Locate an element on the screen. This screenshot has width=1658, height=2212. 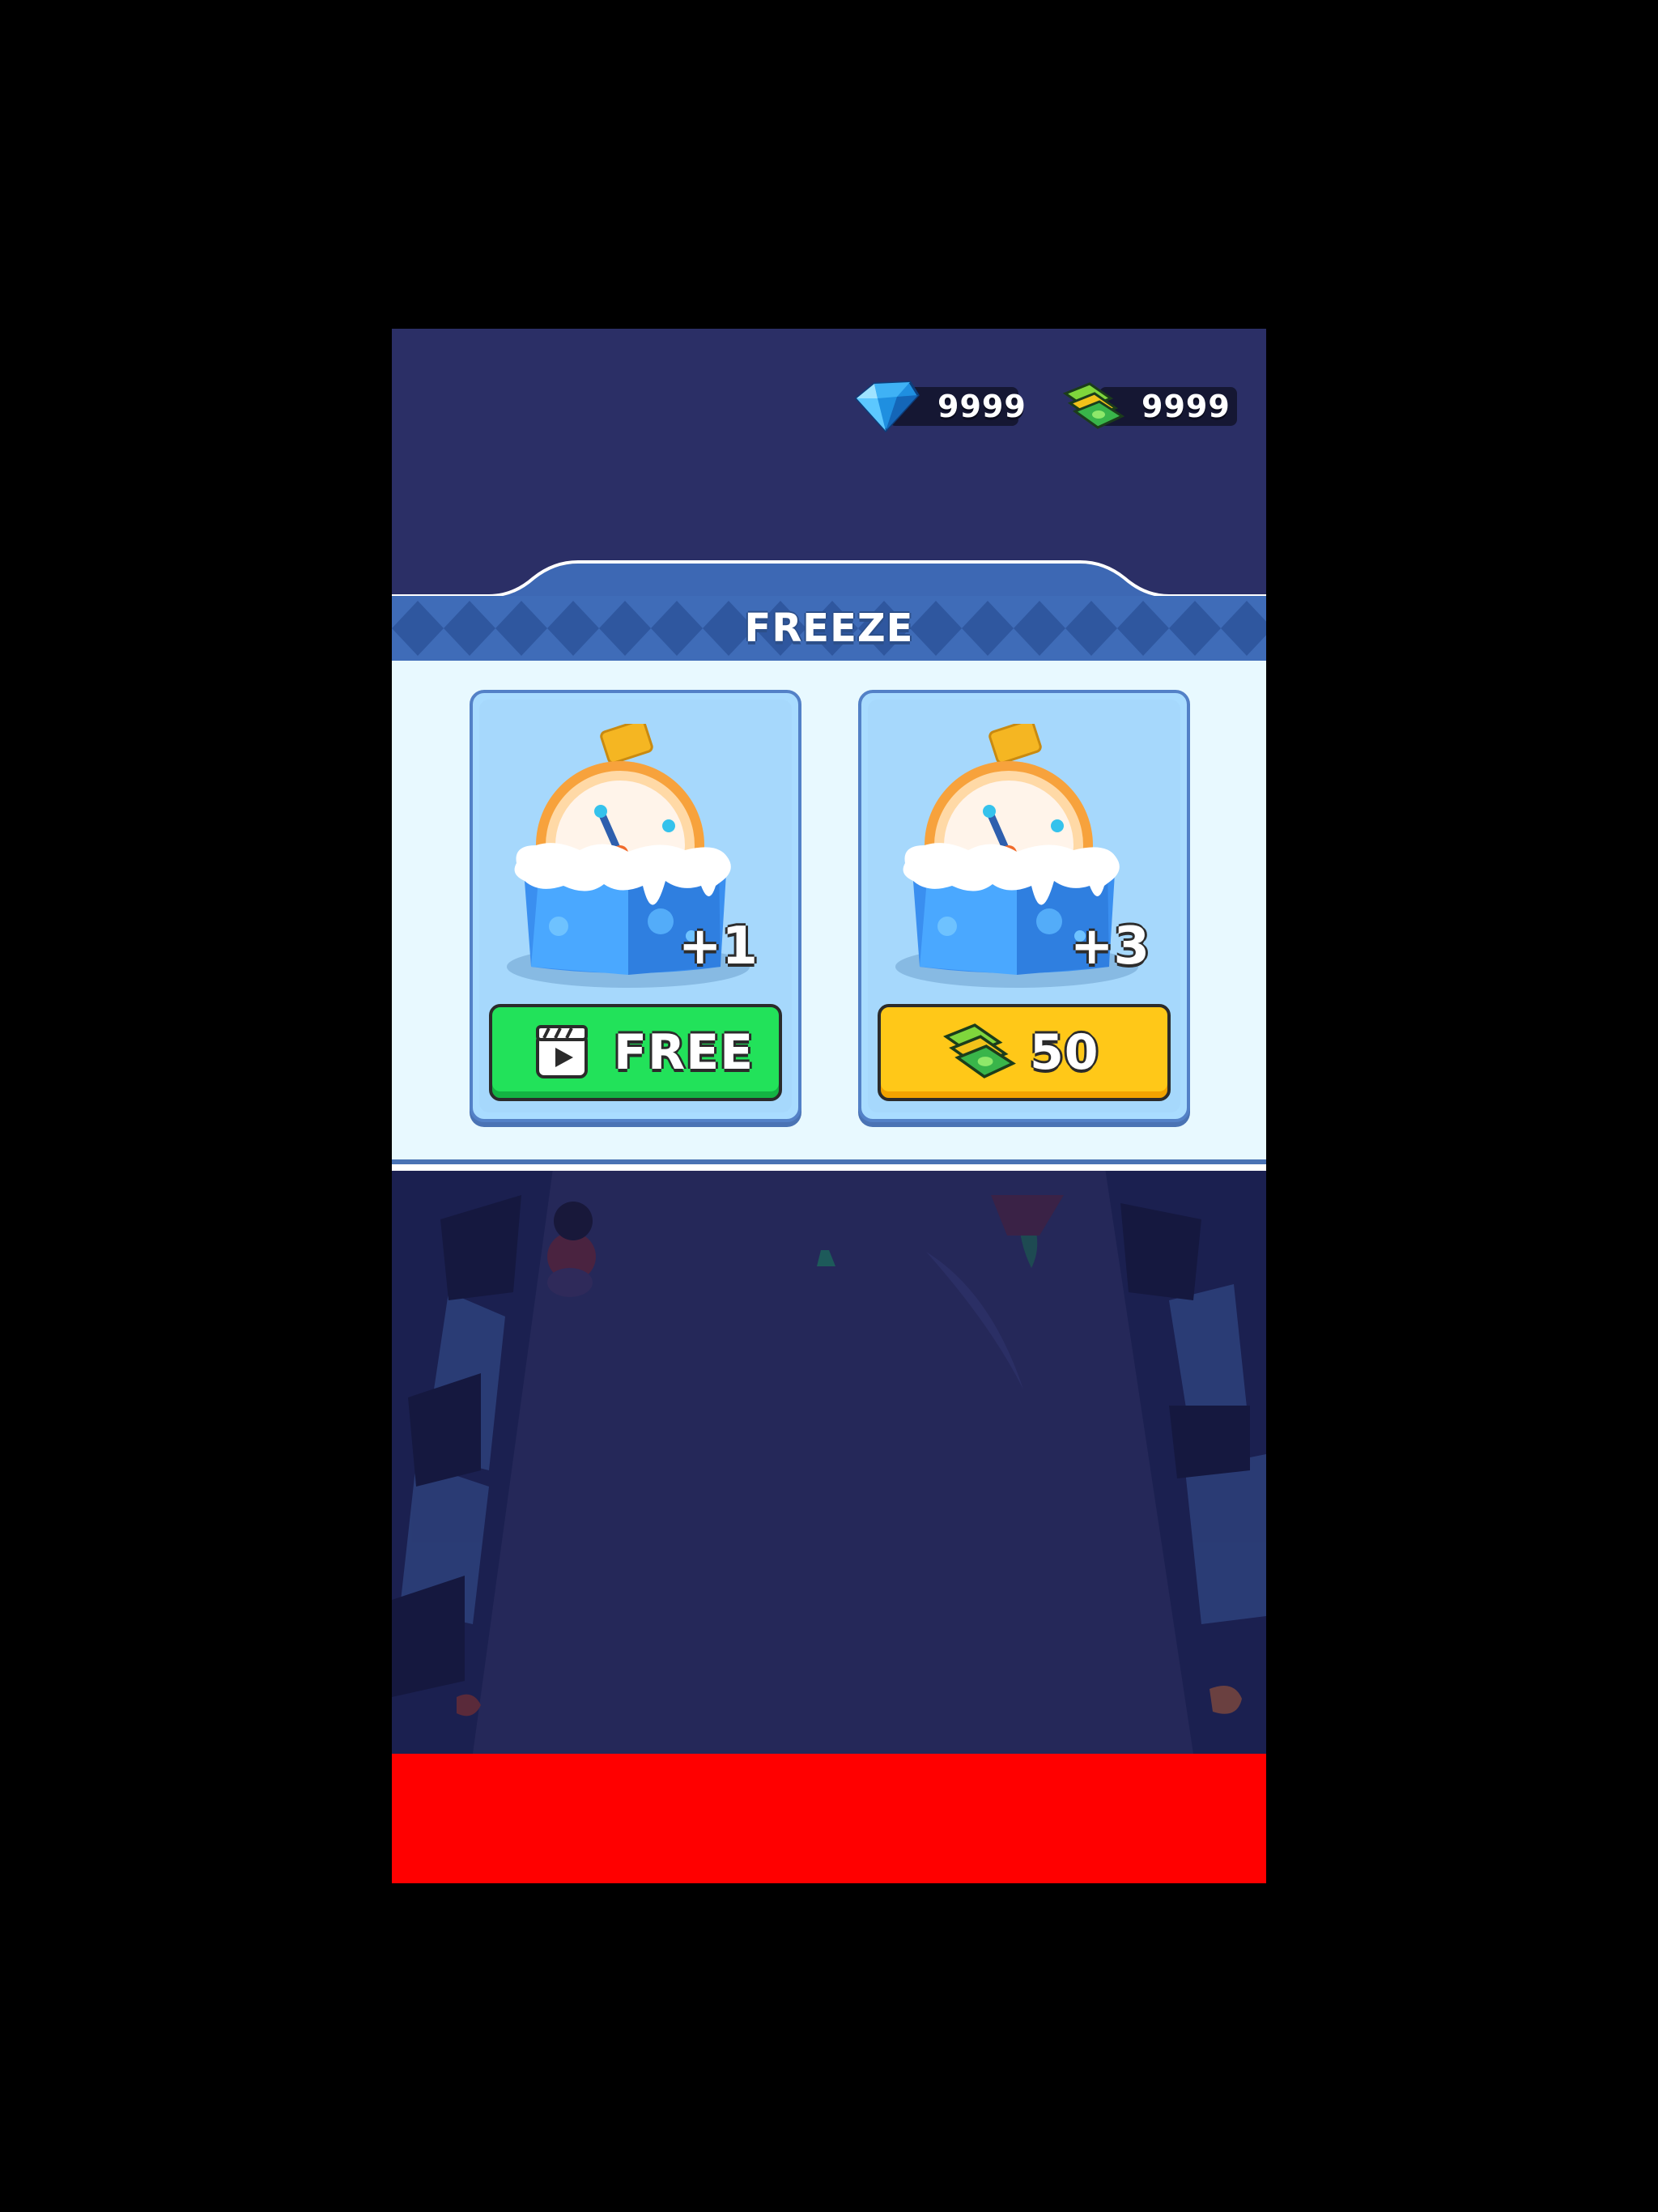
freeze-option-card-1: +1 FREE is located at coordinates (635, 906).